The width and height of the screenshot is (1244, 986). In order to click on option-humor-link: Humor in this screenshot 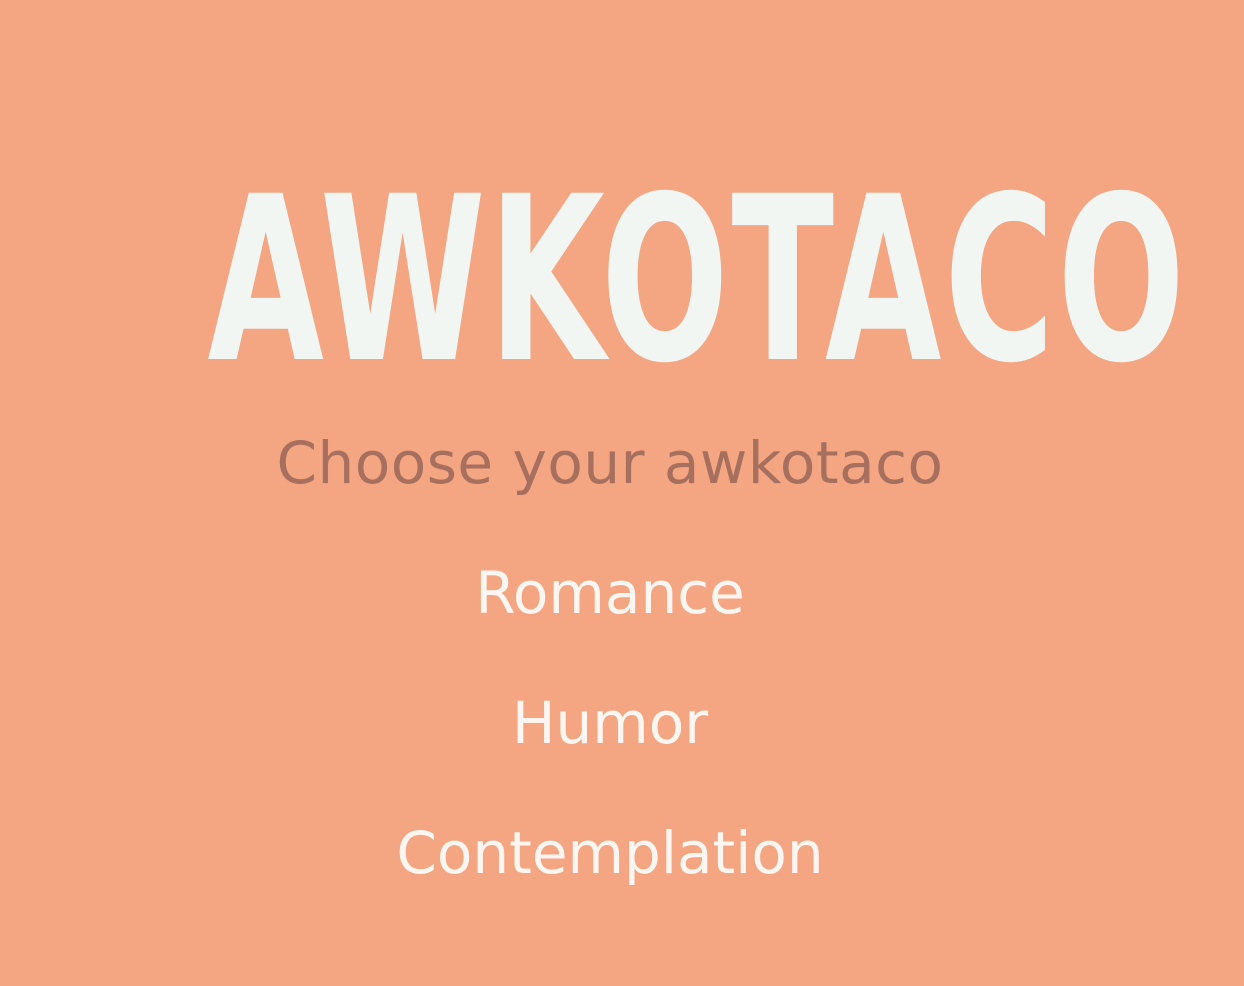, I will do `click(610, 723)`.